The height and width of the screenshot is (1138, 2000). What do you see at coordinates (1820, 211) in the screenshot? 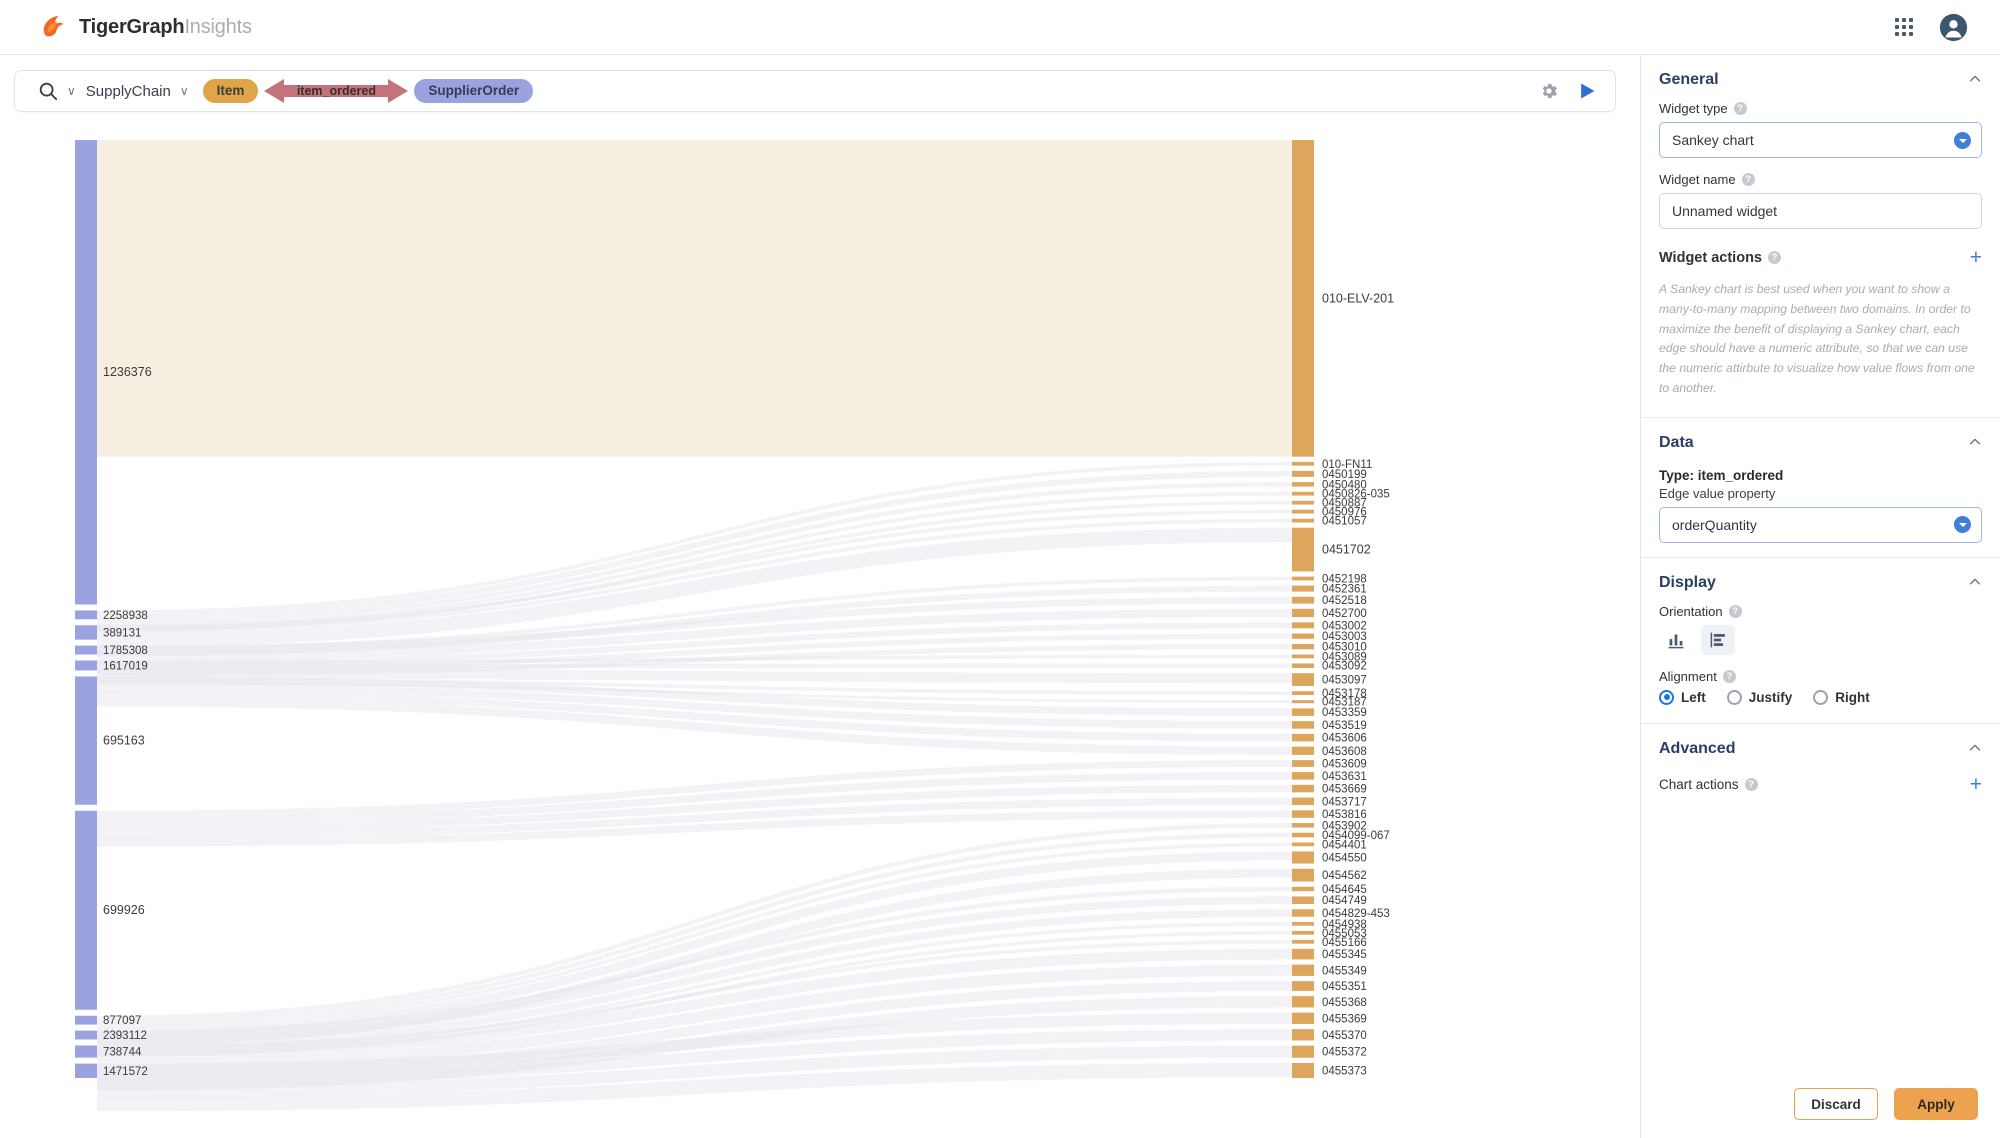
I see `widget-name-input: Unnamed widget` at bounding box center [1820, 211].